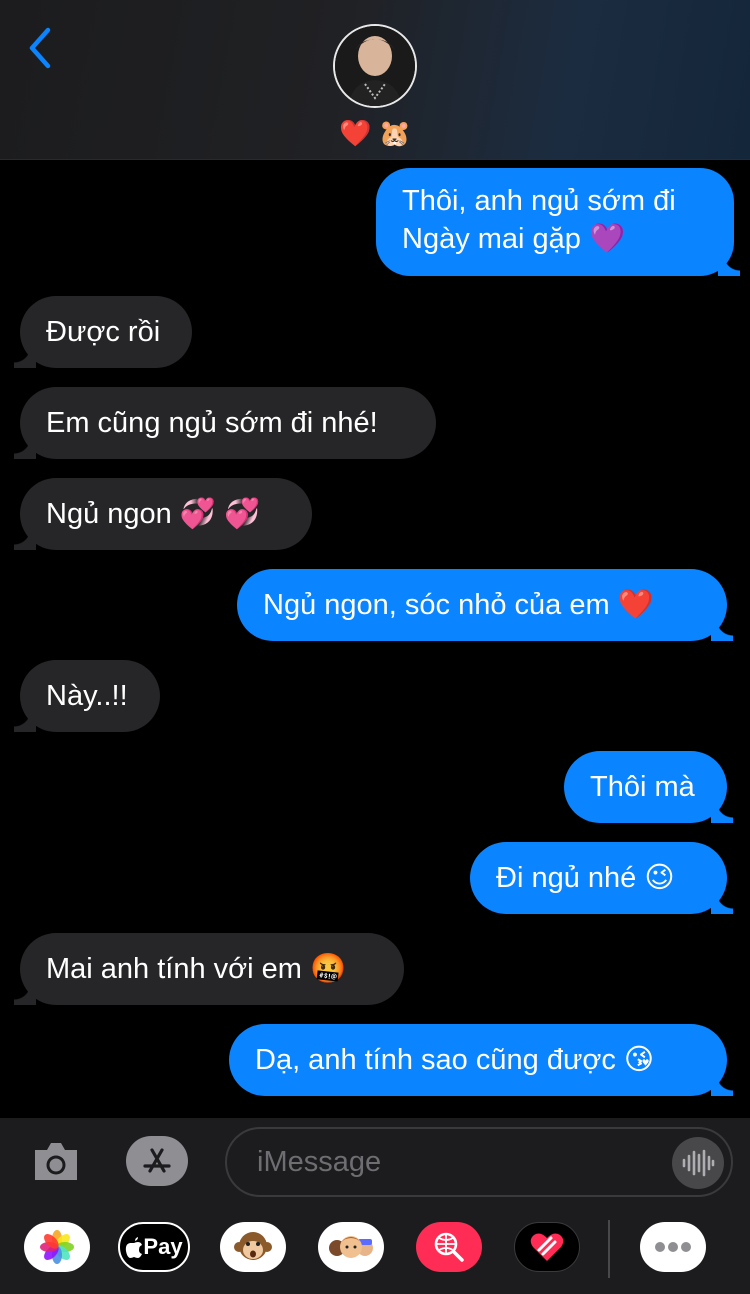 This screenshot has height=1294, width=750. I want to click on more-apps-button, so click(673, 1247).